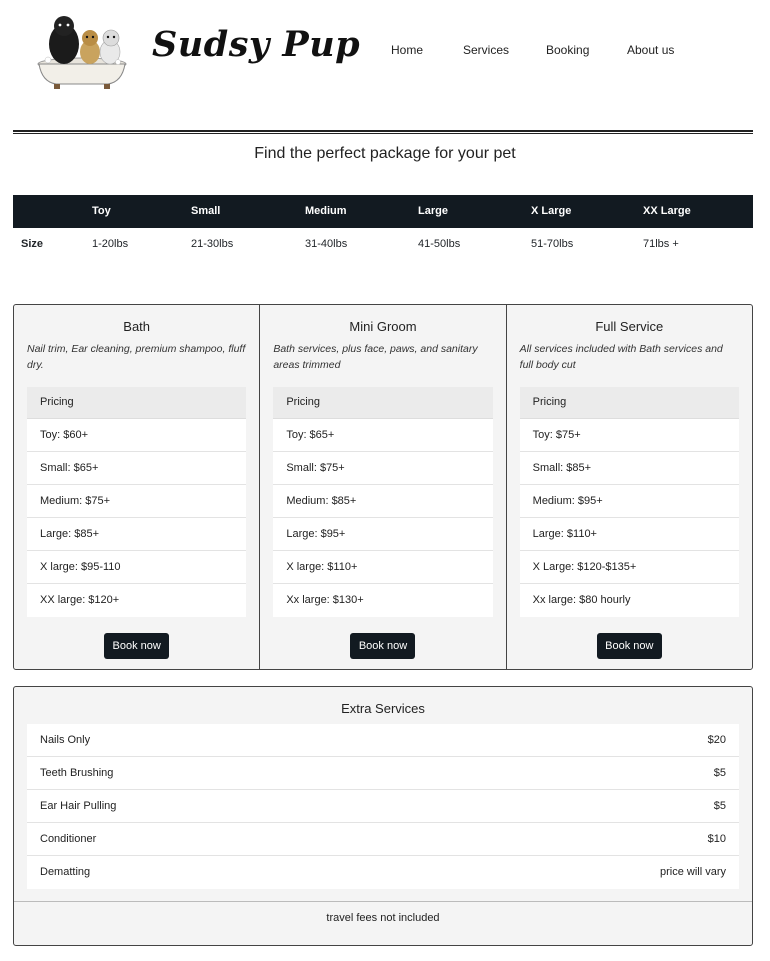 The image size is (770, 961). Describe the element at coordinates (385, 153) in the screenshot. I see `page-title: Find the perfect package for your pet` at that location.